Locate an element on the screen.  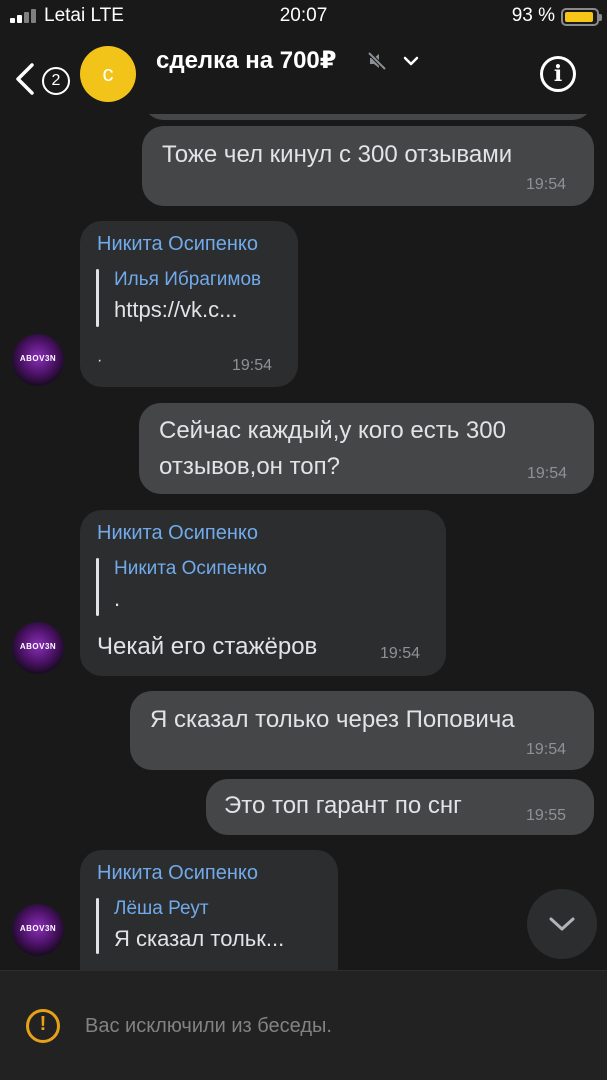
scroll-to-bottom-button is located at coordinates (562, 924).